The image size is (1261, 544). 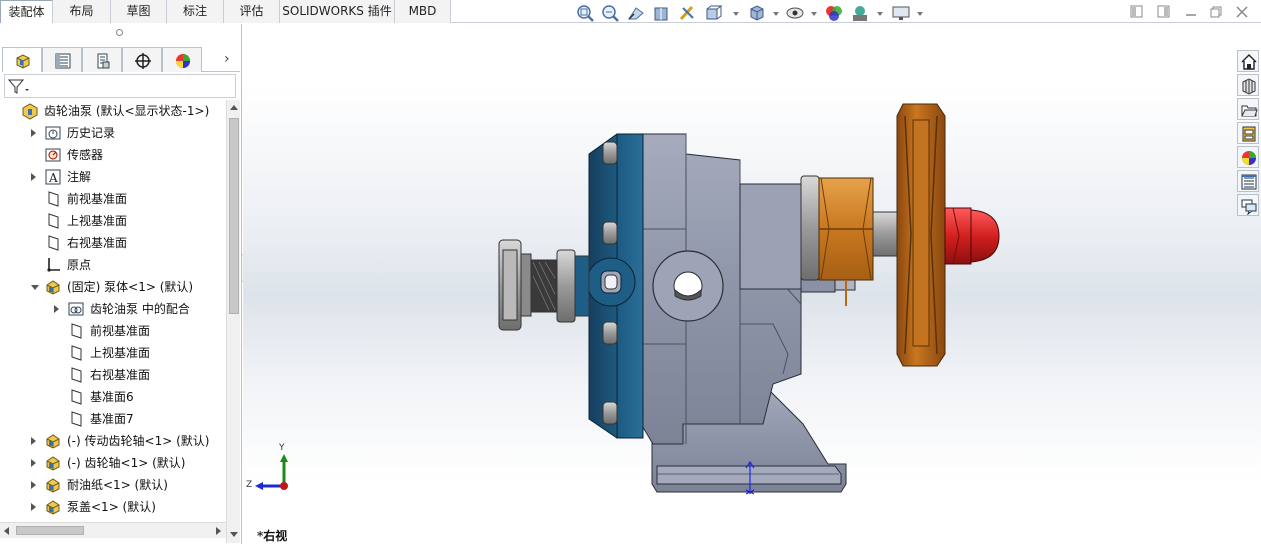 I want to click on appearances-icon, so click(x=1249, y=158).